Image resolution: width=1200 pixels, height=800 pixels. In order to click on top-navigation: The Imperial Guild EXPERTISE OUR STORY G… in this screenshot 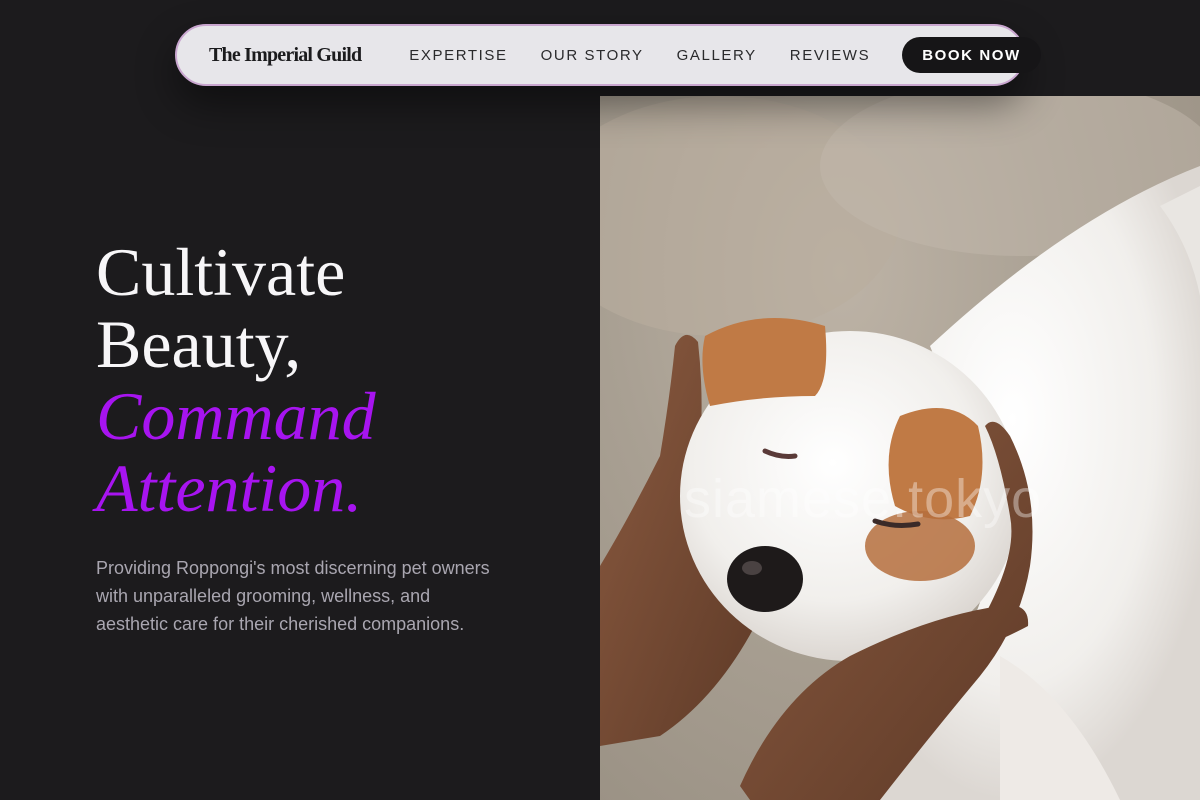, I will do `click(608, 55)`.